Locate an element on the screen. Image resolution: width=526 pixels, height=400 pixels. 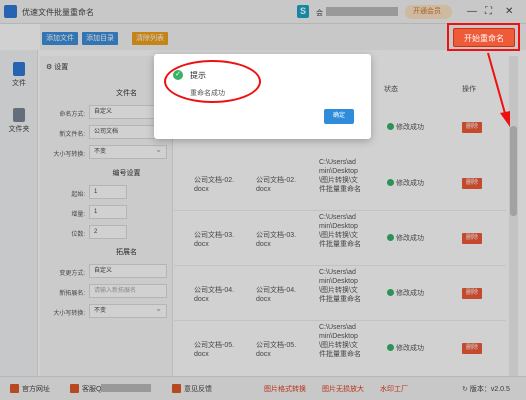
ok-button: 确定 is located at coordinates (339, 116).